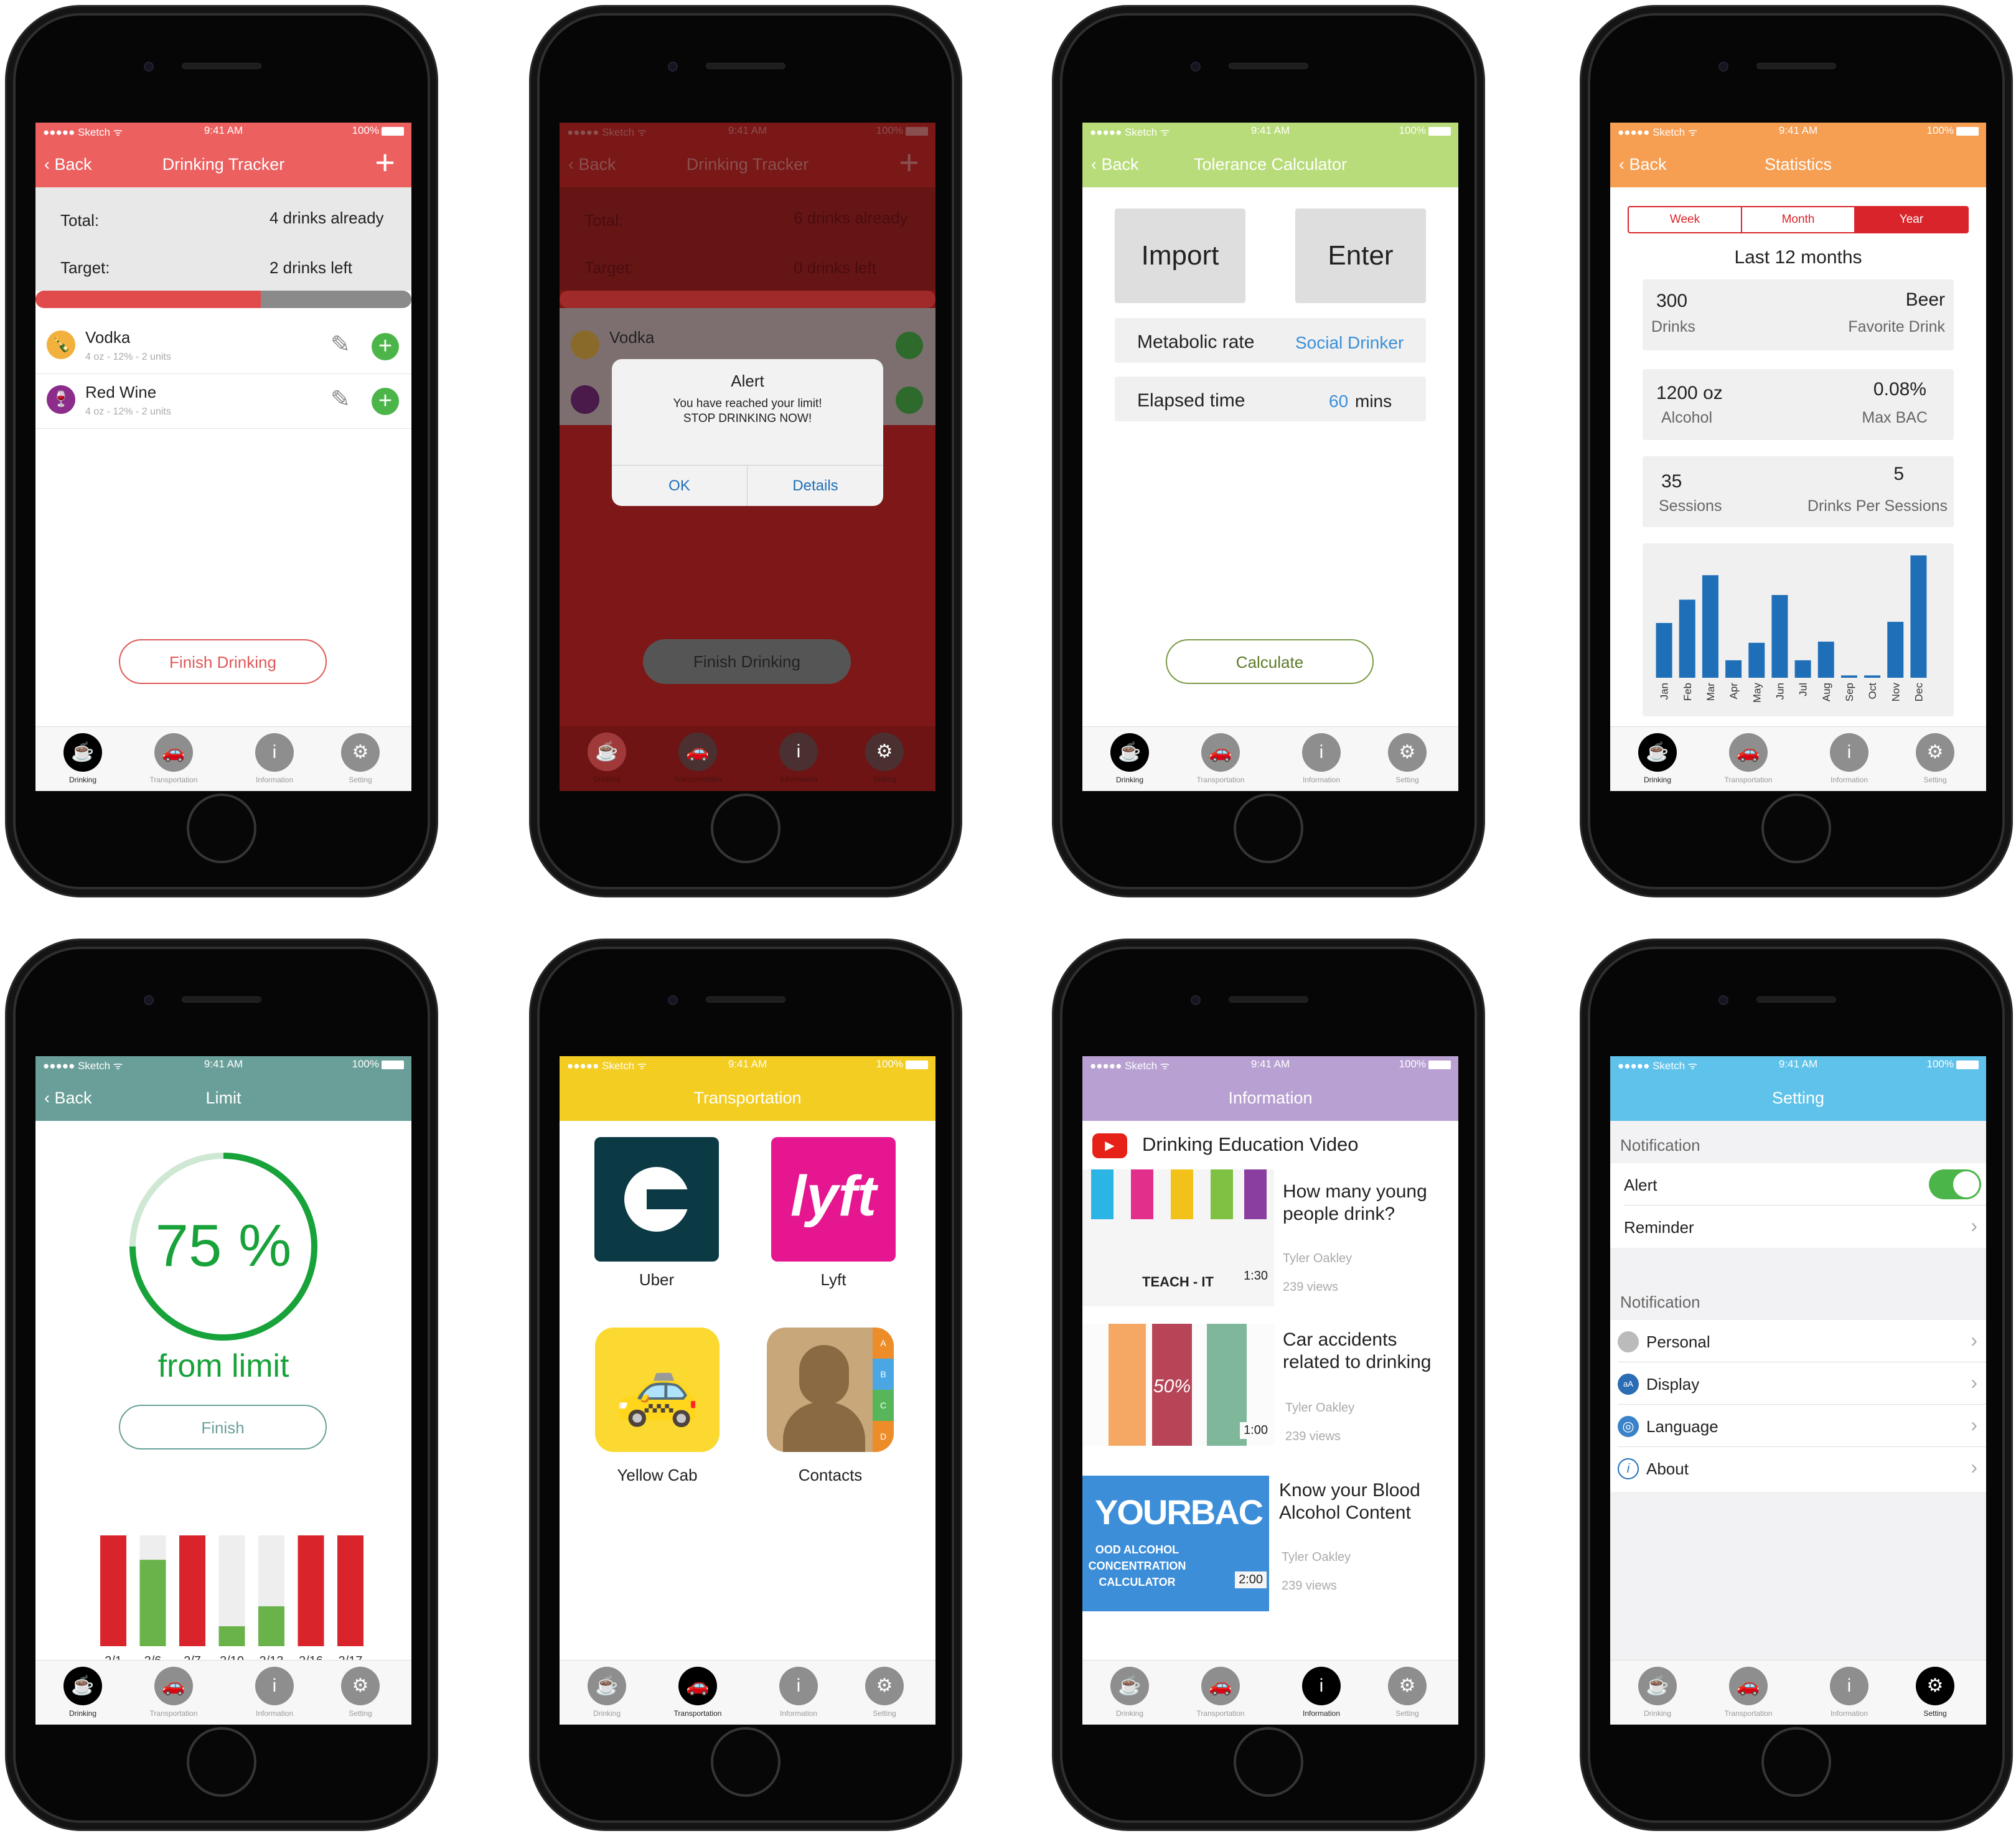 Image resolution: width=2016 pixels, height=1836 pixels. I want to click on segment-month: Month, so click(1798, 219).